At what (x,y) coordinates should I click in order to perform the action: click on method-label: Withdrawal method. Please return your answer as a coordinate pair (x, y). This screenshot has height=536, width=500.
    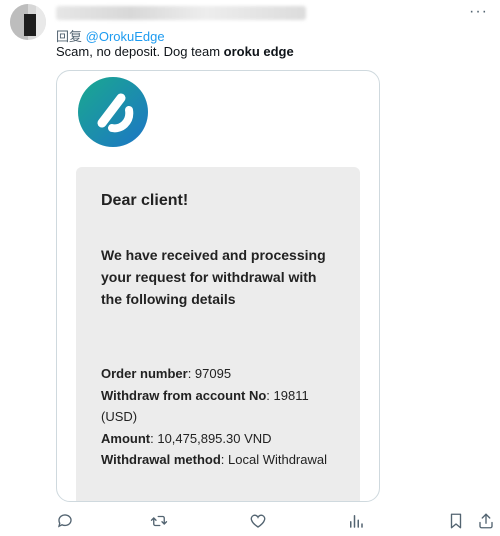
    Looking at the image, I should click on (161, 459).